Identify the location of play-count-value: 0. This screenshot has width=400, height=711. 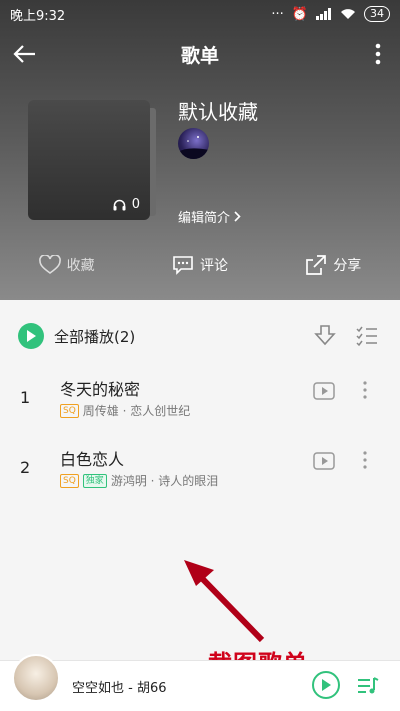
(135, 204).